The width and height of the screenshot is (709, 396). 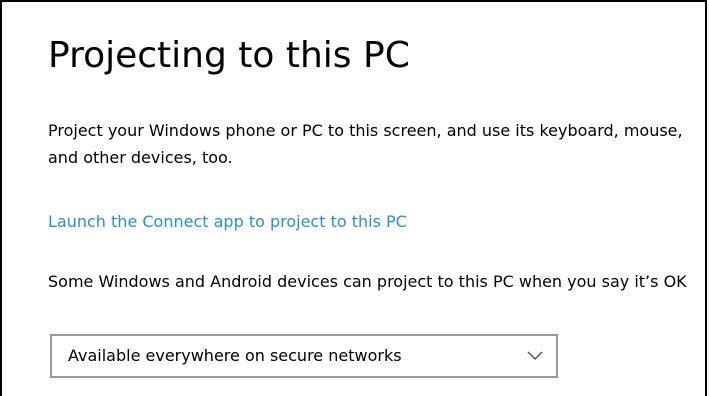 I want to click on availability-dropdown: Available everywhere on secure networks, so click(x=304, y=356).